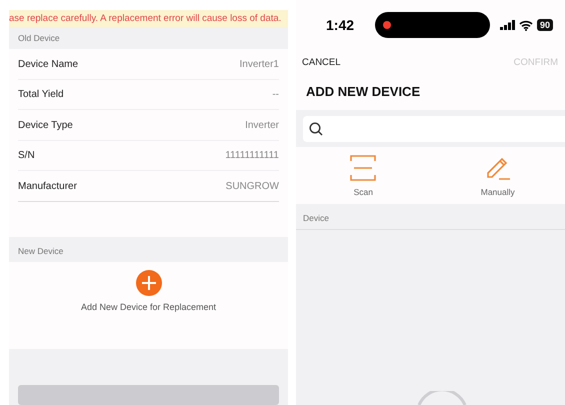 This screenshot has width=565, height=405. I want to click on search-icon, so click(316, 129).